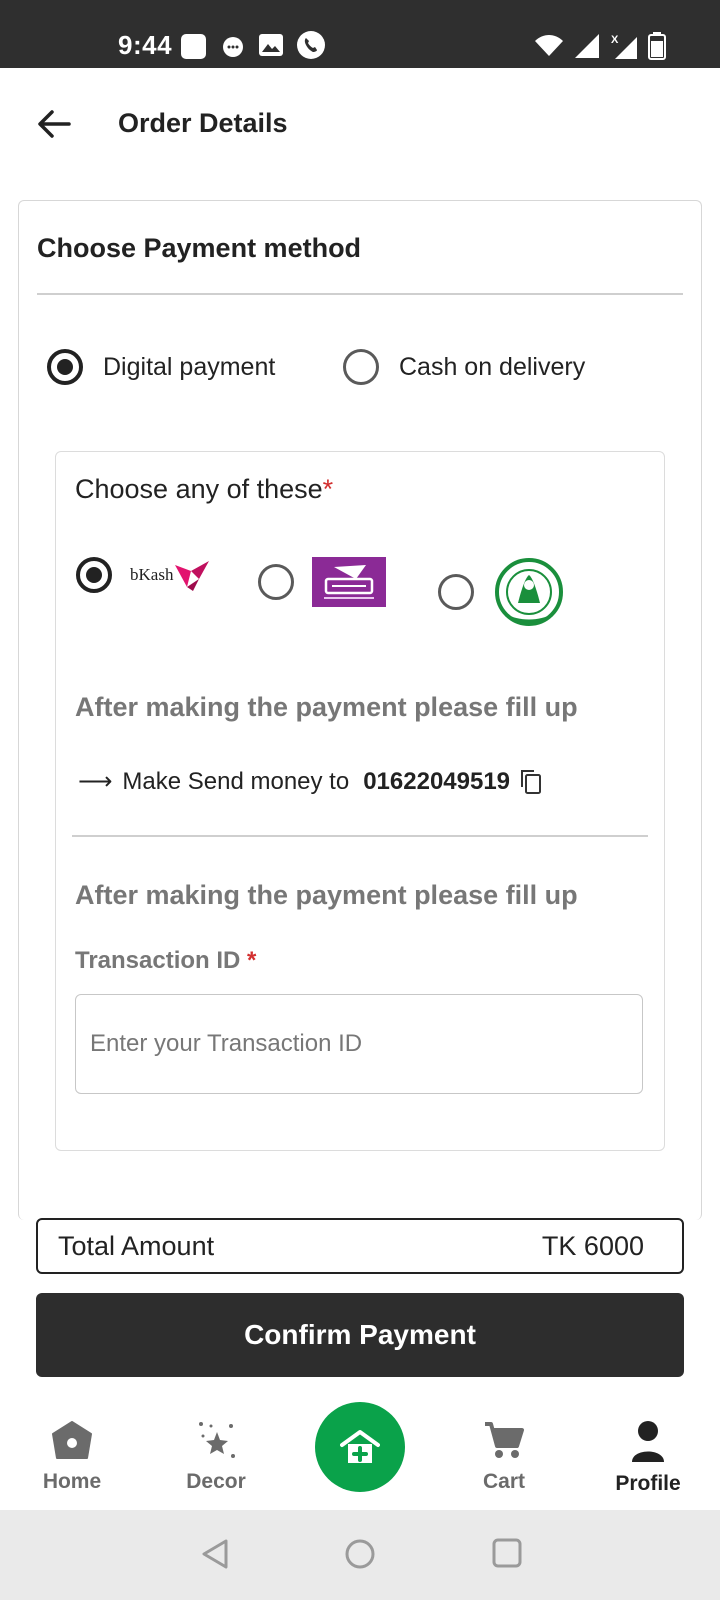 This screenshot has width=720, height=1600. I want to click on phone-icon, so click(311, 45).